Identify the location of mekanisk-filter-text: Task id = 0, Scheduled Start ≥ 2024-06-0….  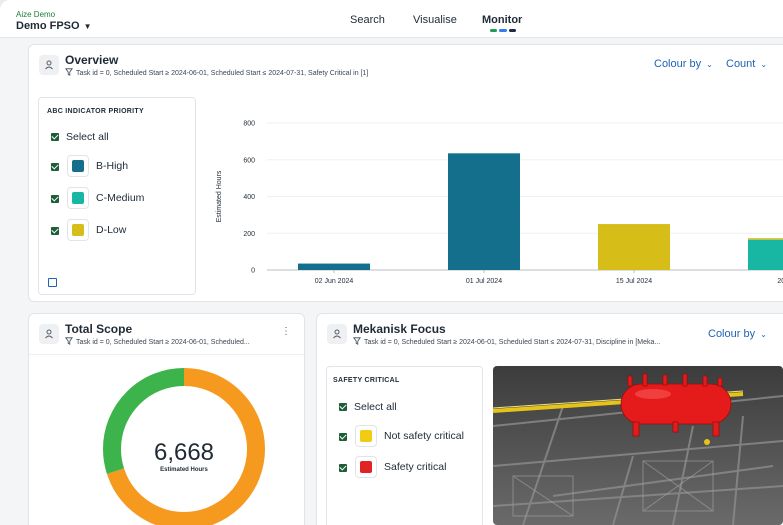
(512, 342).